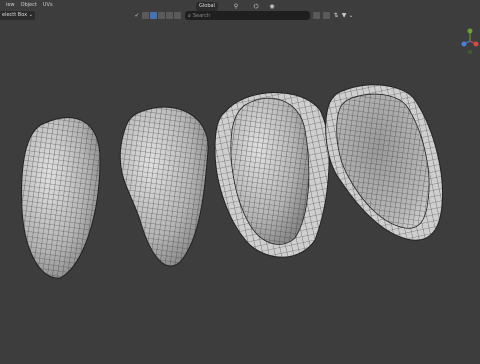  I want to click on overlay-icon, so click(145, 15).